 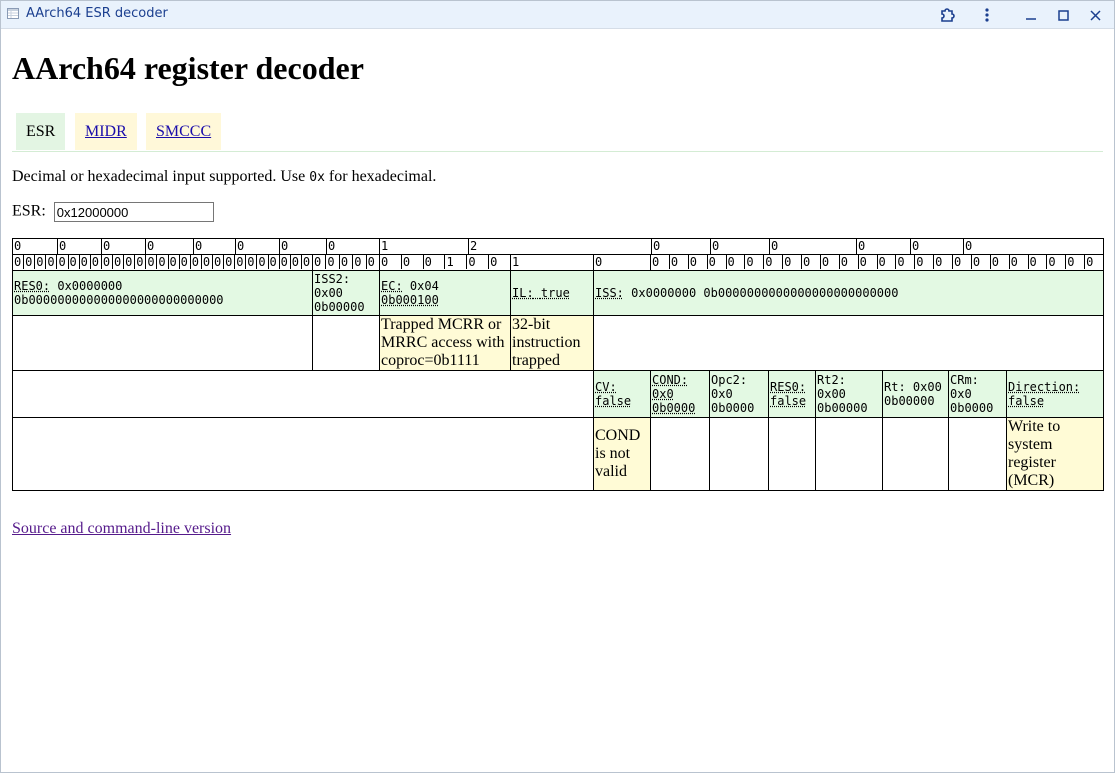 I want to click on maximize-icon, so click(x=1063, y=15).